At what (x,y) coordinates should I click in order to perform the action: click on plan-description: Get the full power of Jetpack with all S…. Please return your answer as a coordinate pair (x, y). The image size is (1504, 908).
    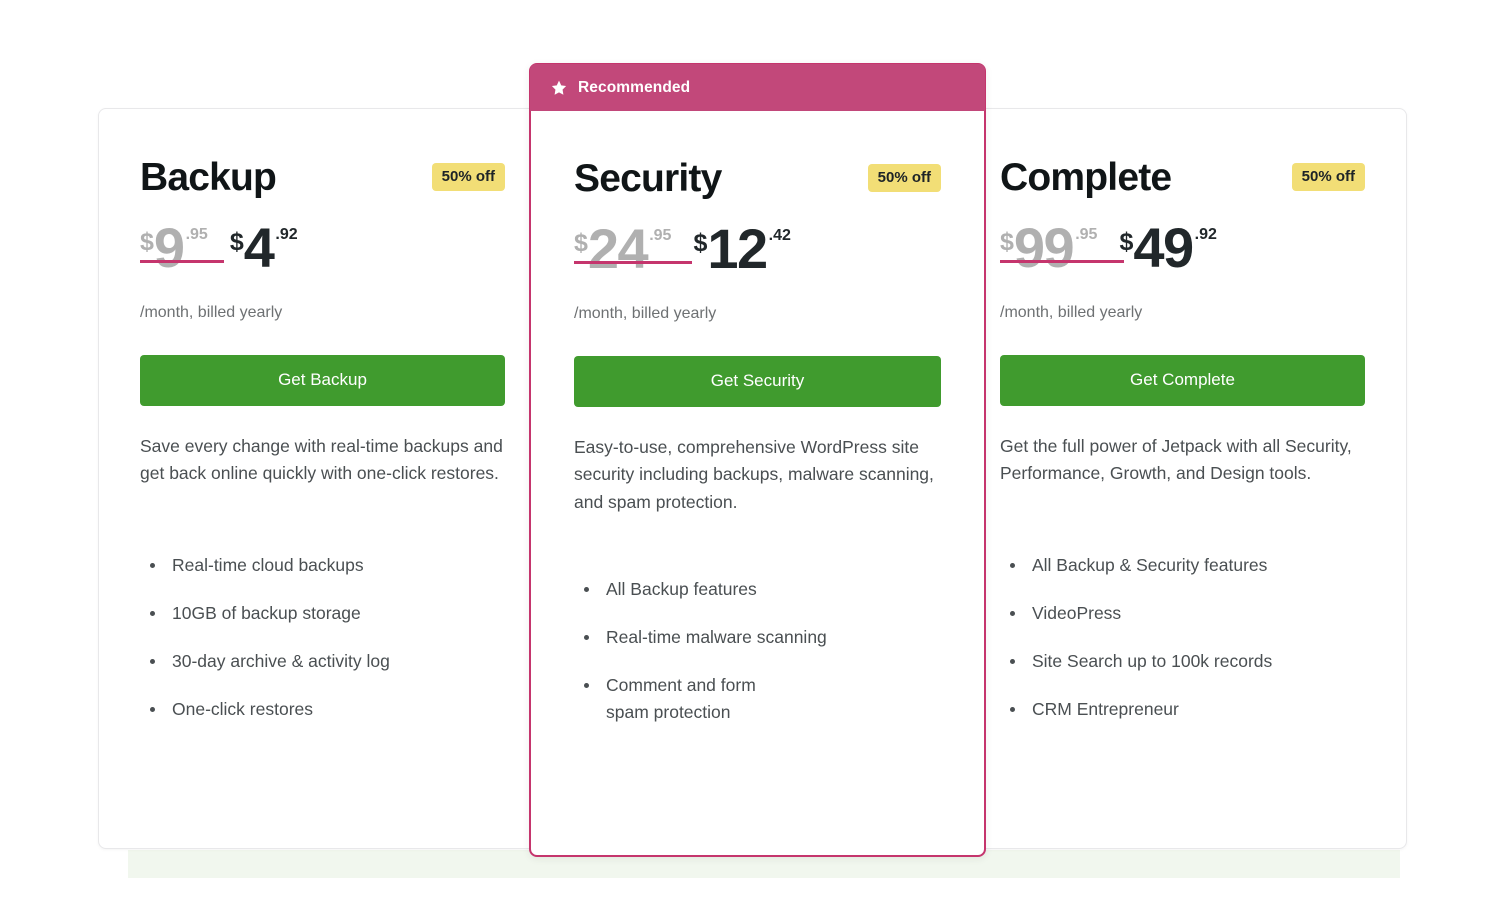
    Looking at the image, I should click on (1176, 459).